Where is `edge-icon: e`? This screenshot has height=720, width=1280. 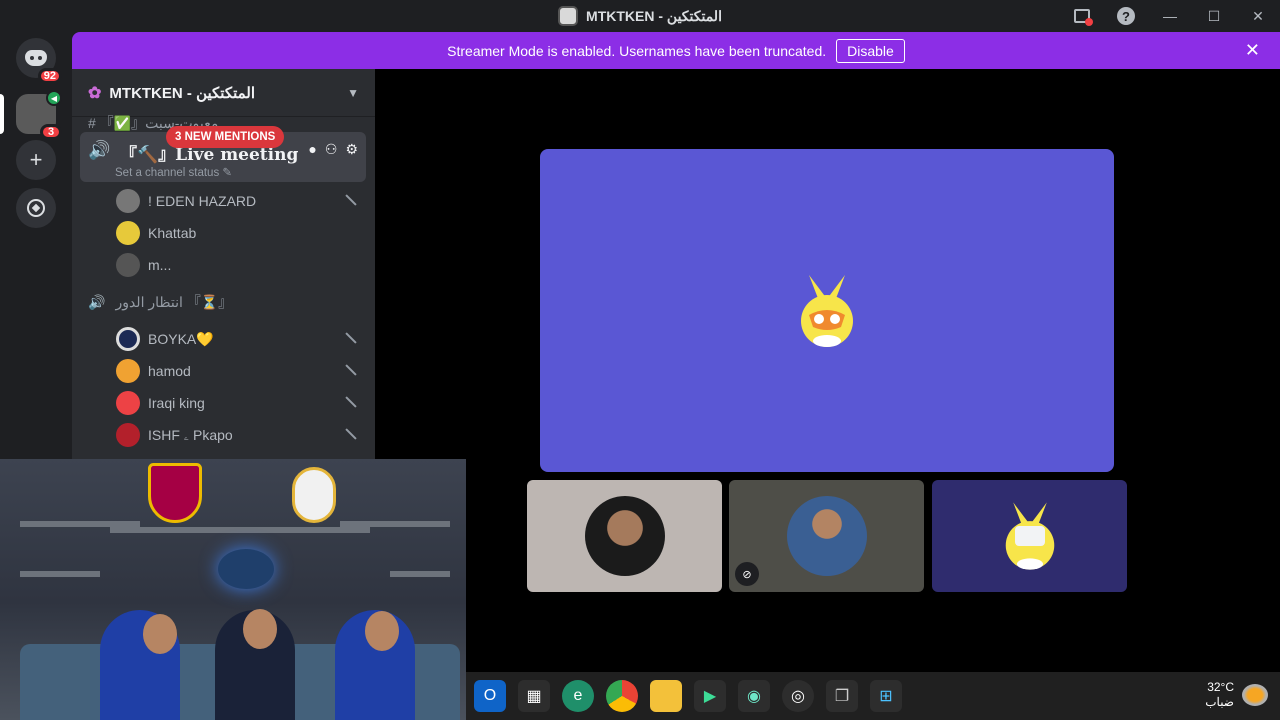 edge-icon: e is located at coordinates (578, 696).